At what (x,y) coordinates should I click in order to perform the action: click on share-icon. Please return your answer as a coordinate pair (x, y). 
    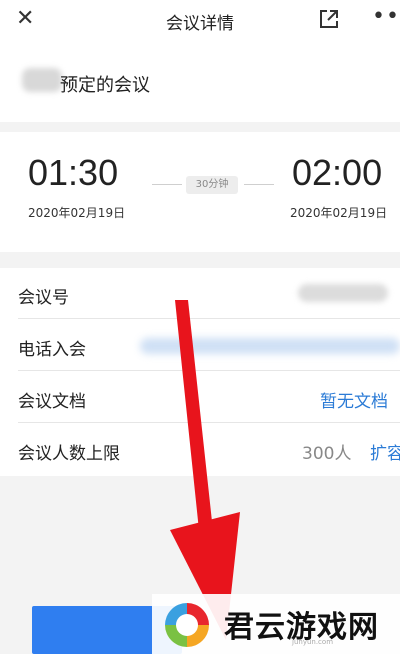
    Looking at the image, I should click on (329, 19).